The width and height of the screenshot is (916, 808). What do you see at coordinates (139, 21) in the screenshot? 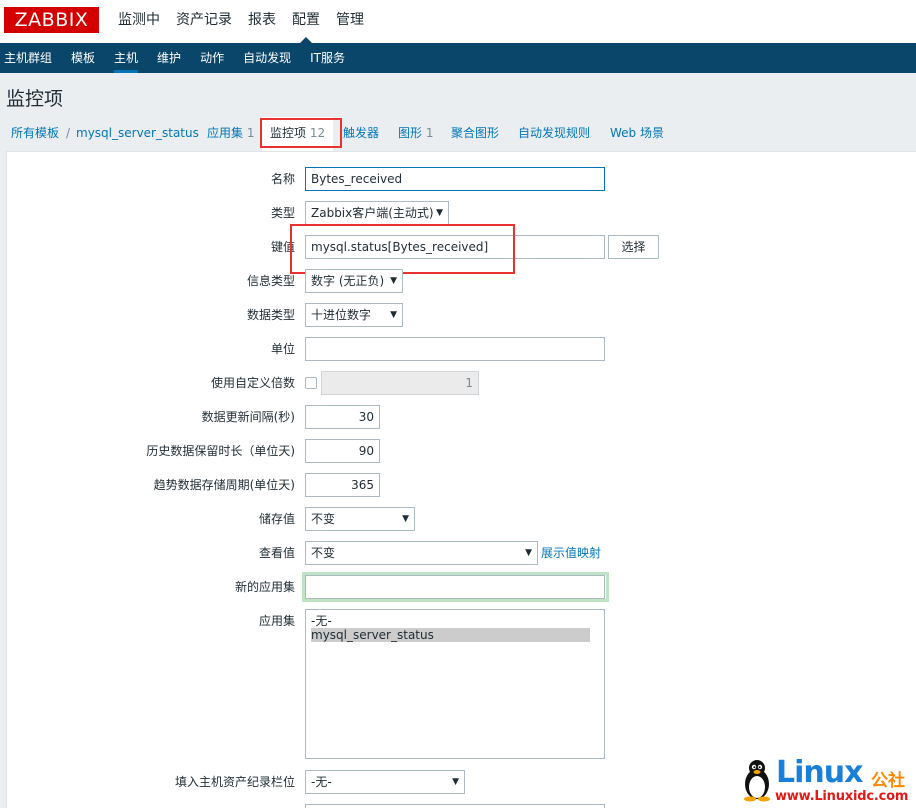
I see `menu-monitoring: 监测中` at bounding box center [139, 21].